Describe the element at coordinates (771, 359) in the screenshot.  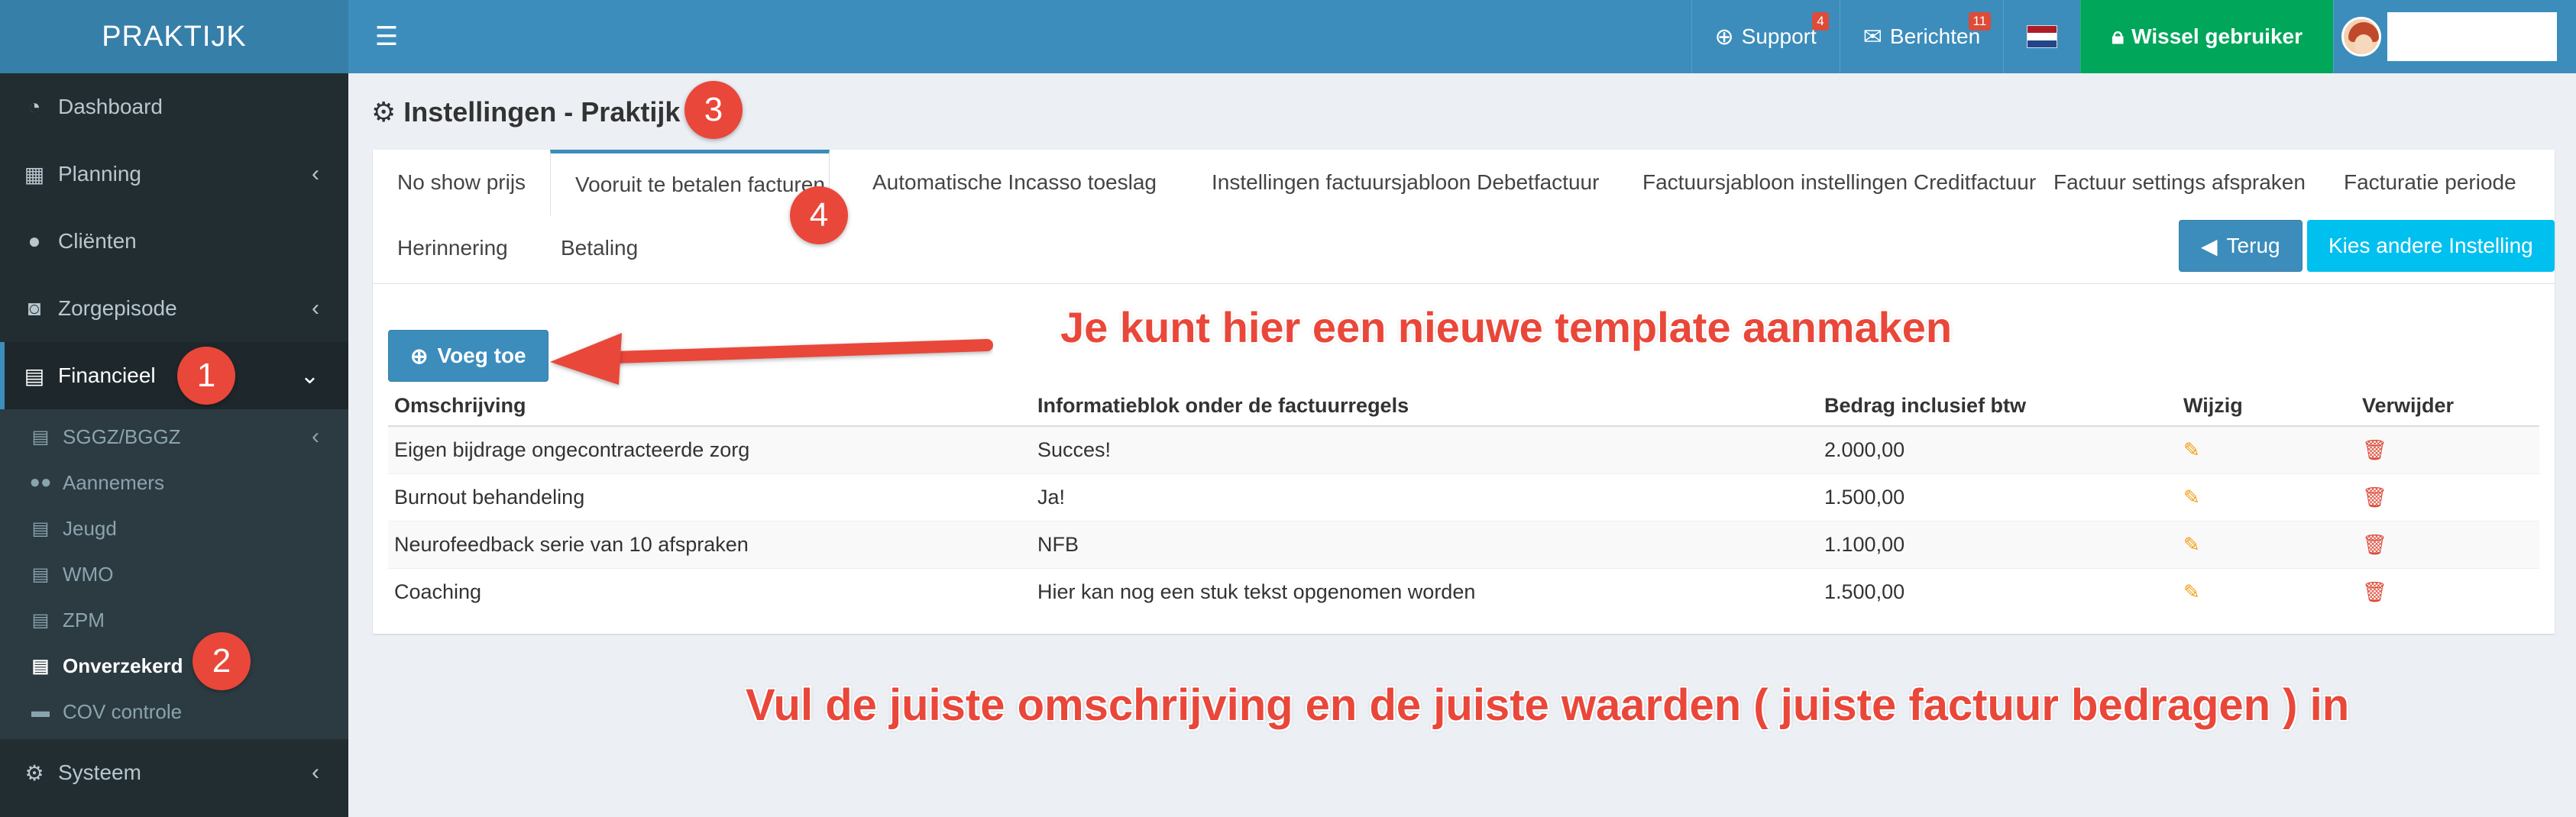
I see `annotation-arrow` at that location.